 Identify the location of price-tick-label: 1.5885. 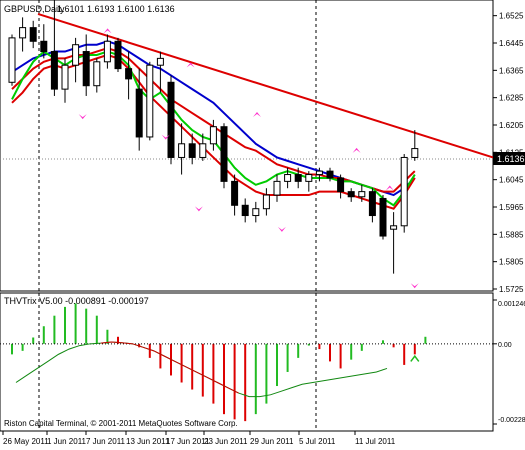
(511, 234).